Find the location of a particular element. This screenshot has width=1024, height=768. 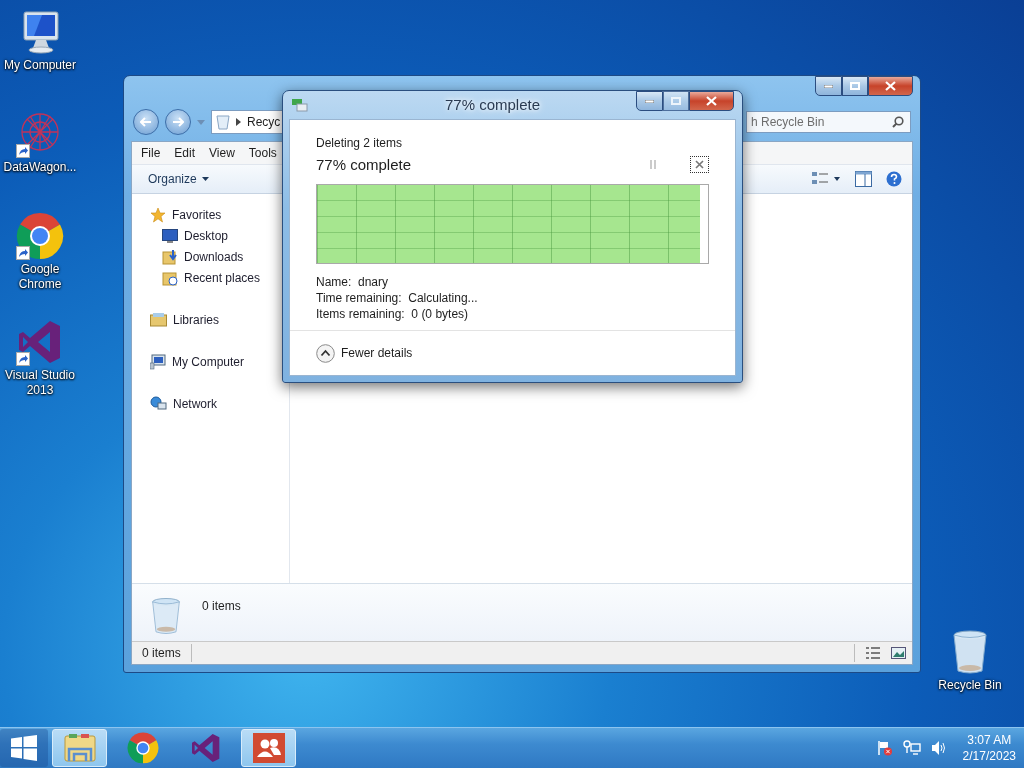

computer-icon is located at coordinates (158, 361).